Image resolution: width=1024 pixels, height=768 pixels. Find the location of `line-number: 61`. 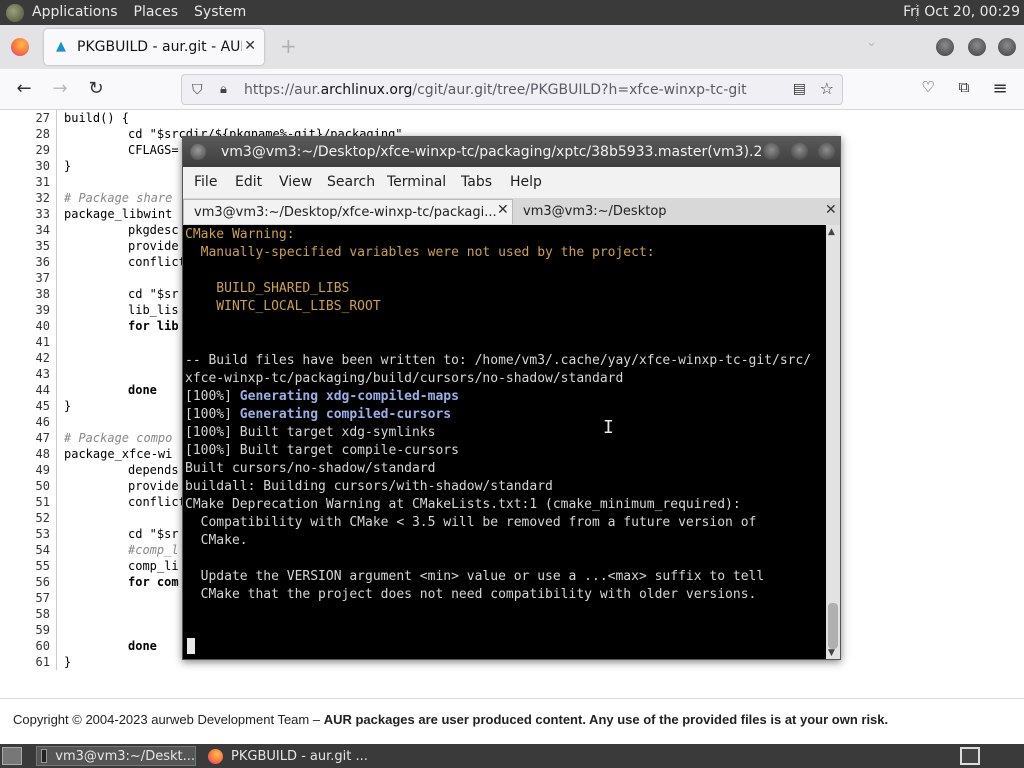

line-number: 61 is located at coordinates (25, 662).